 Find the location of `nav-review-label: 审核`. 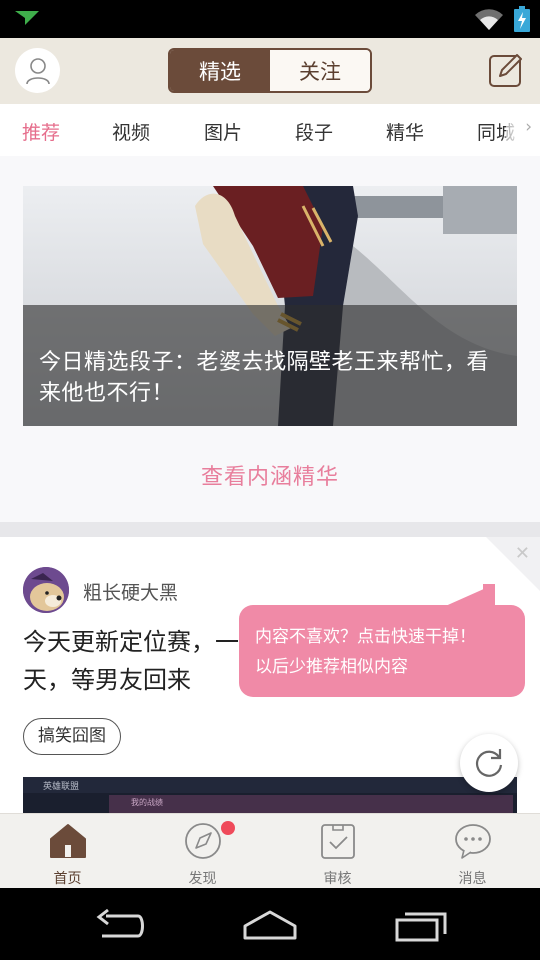

nav-review-label: 审核 is located at coordinates (337, 879).